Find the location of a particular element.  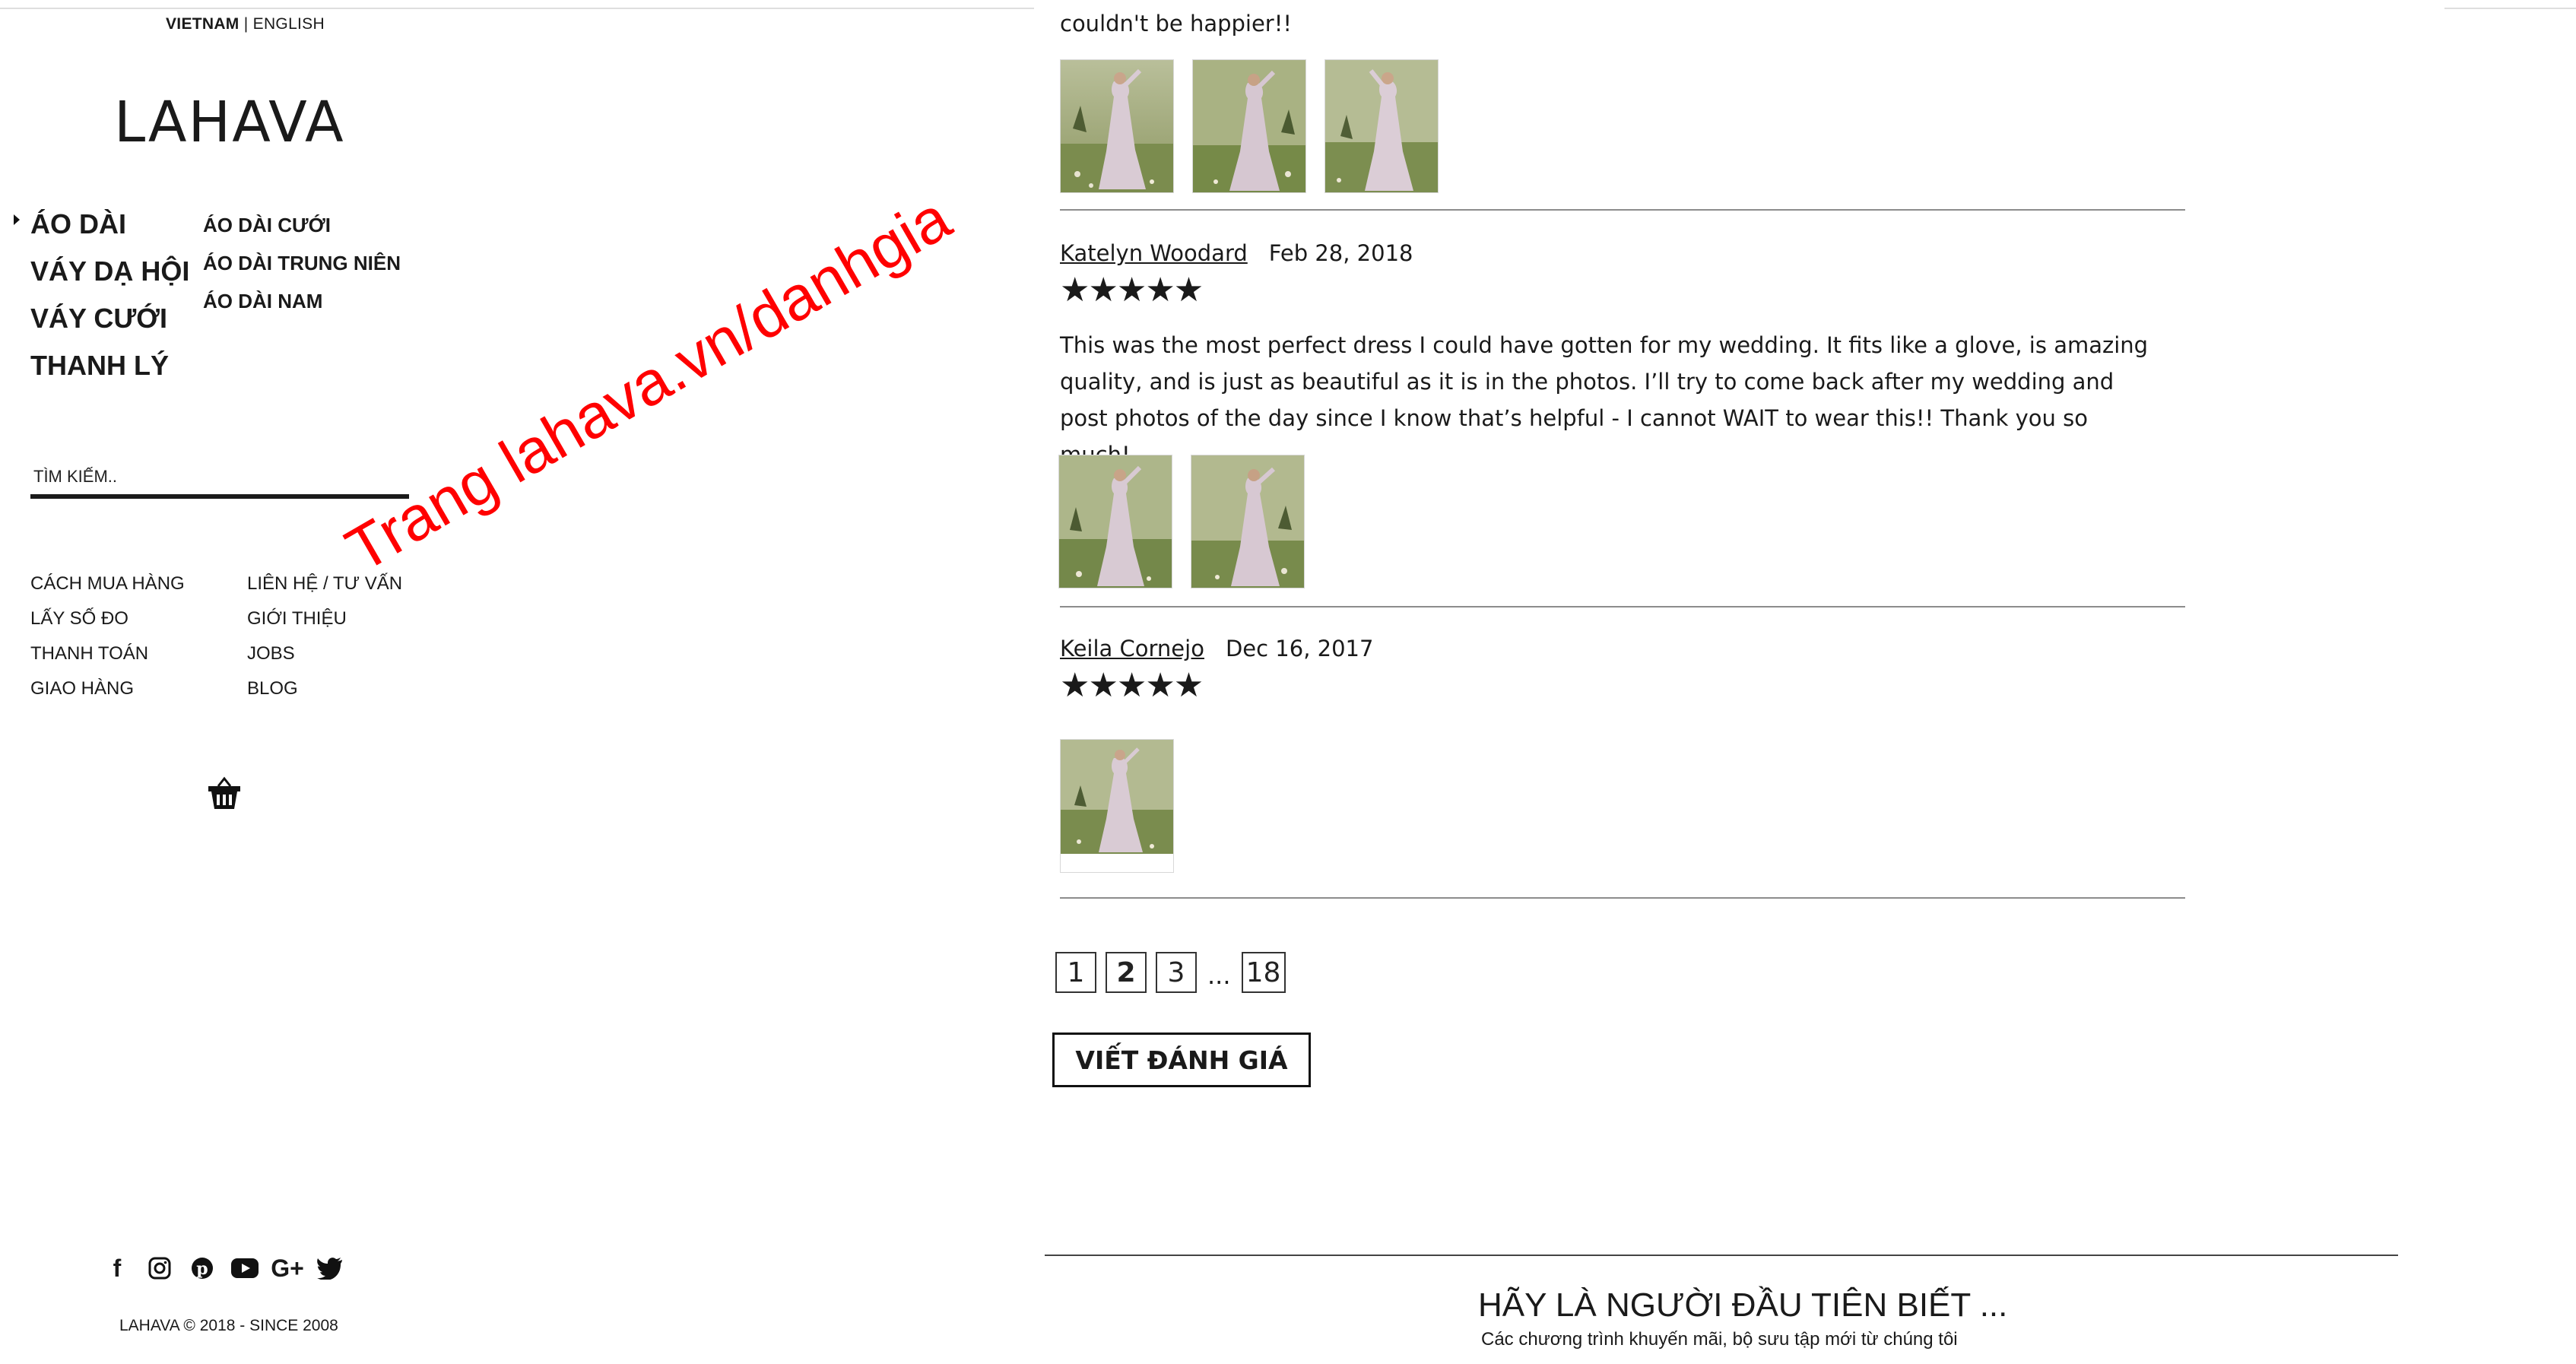

page-button-3: 3 is located at coordinates (1176, 972).